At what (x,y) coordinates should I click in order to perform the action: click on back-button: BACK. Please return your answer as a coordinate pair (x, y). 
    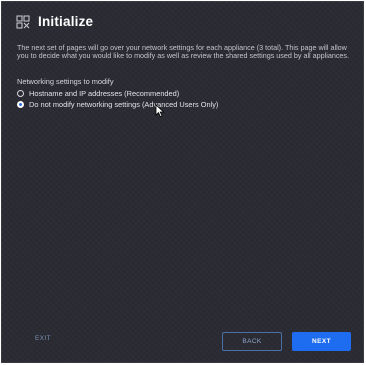
    Looking at the image, I should click on (252, 341).